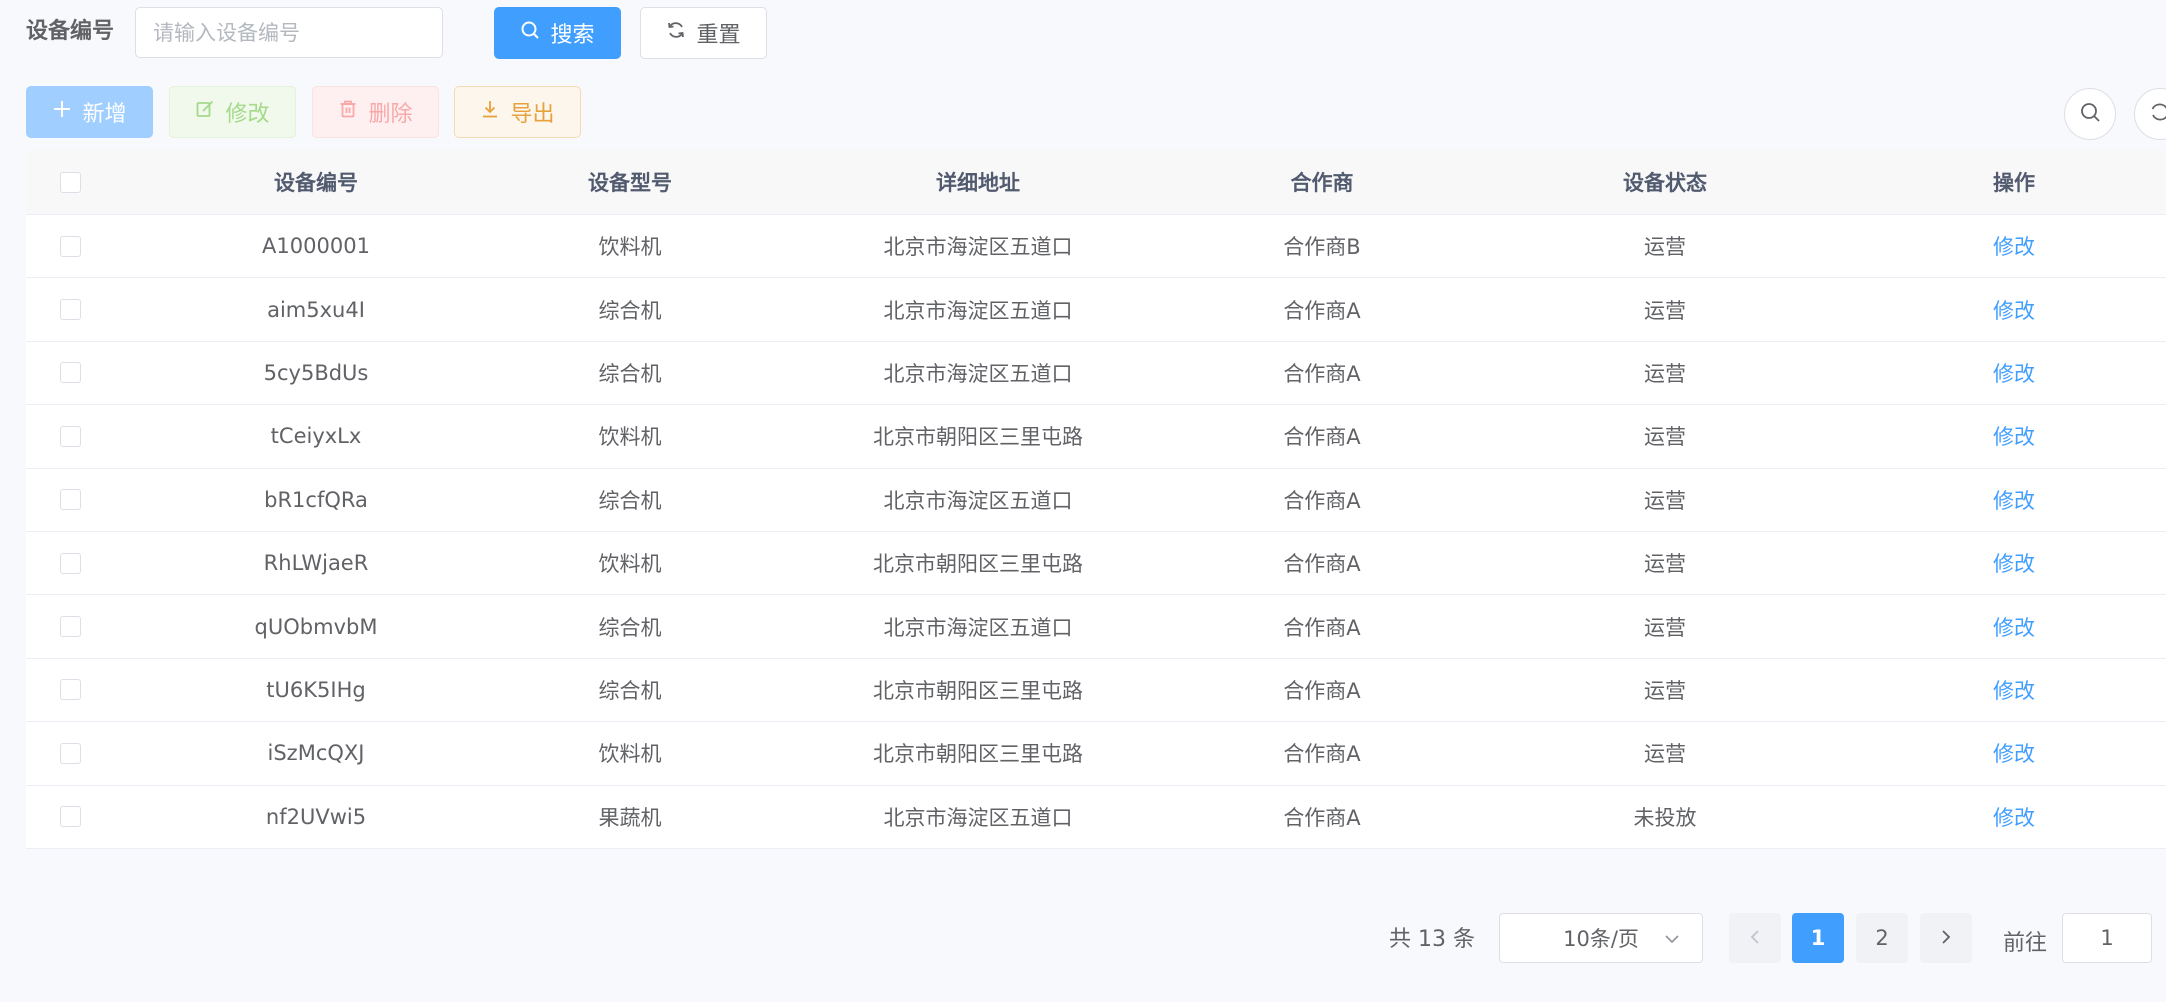  What do you see at coordinates (1096, 373) in the screenshot?
I see `table-row: 5cy5BdUs 综合机 北京市海淀区五道口 合作商A 运营 修改` at bounding box center [1096, 373].